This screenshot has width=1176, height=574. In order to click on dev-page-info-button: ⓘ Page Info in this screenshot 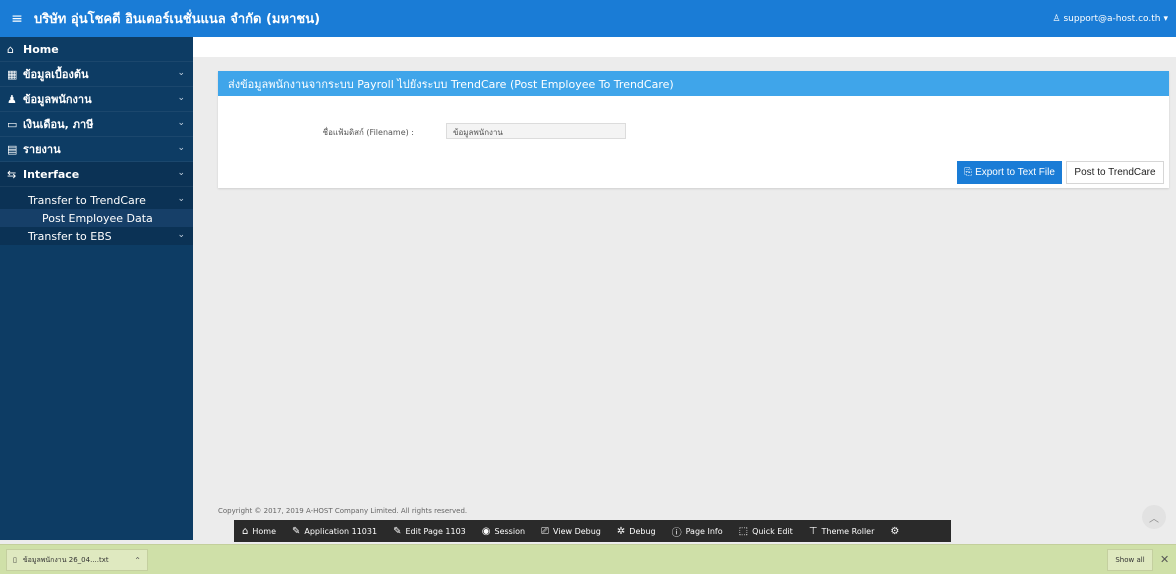, I will do `click(697, 531)`.